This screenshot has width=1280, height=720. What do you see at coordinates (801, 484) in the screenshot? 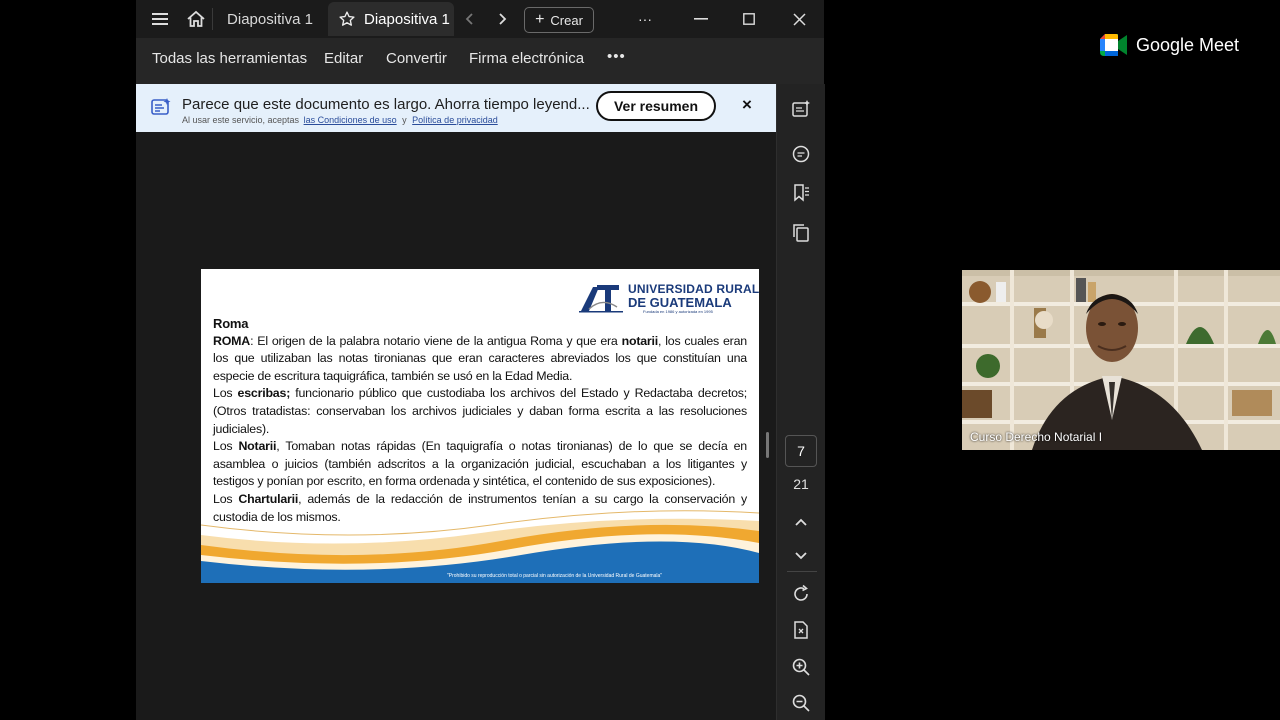
I see `total-pages: 21` at bounding box center [801, 484].